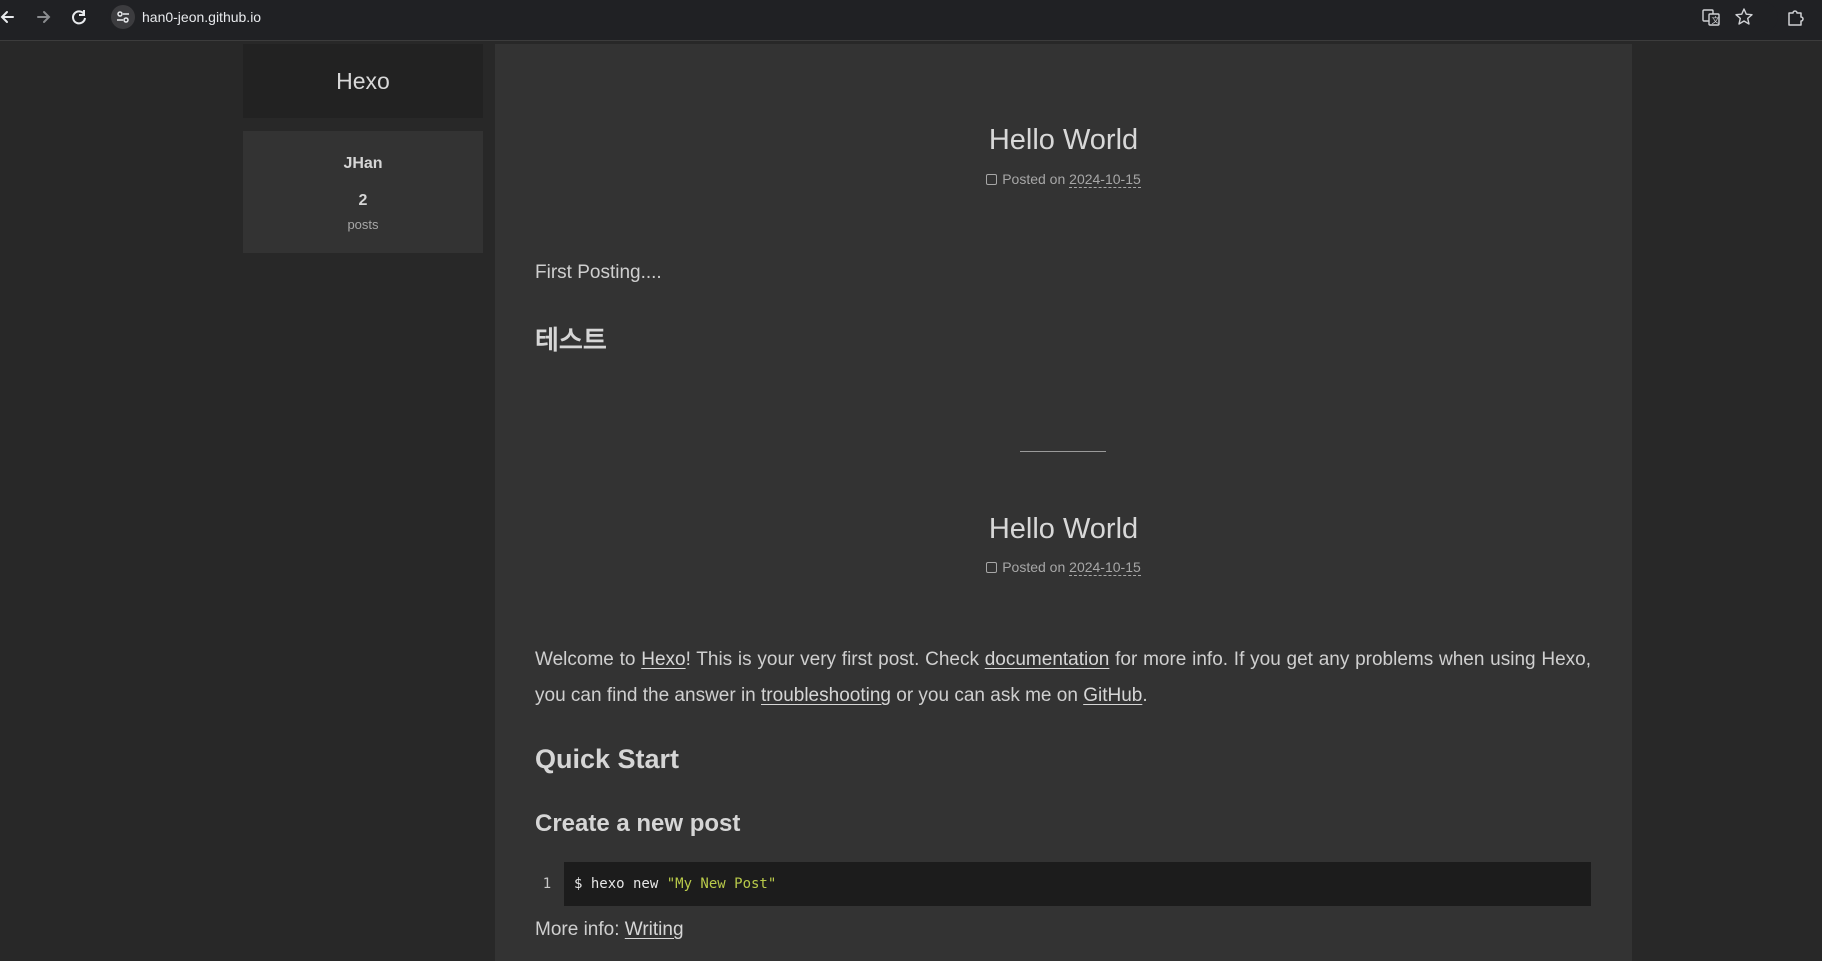 Image resolution: width=1822 pixels, height=961 pixels. What do you see at coordinates (571, 340) in the screenshot?
I see `post-1-heading: 테스트` at bounding box center [571, 340].